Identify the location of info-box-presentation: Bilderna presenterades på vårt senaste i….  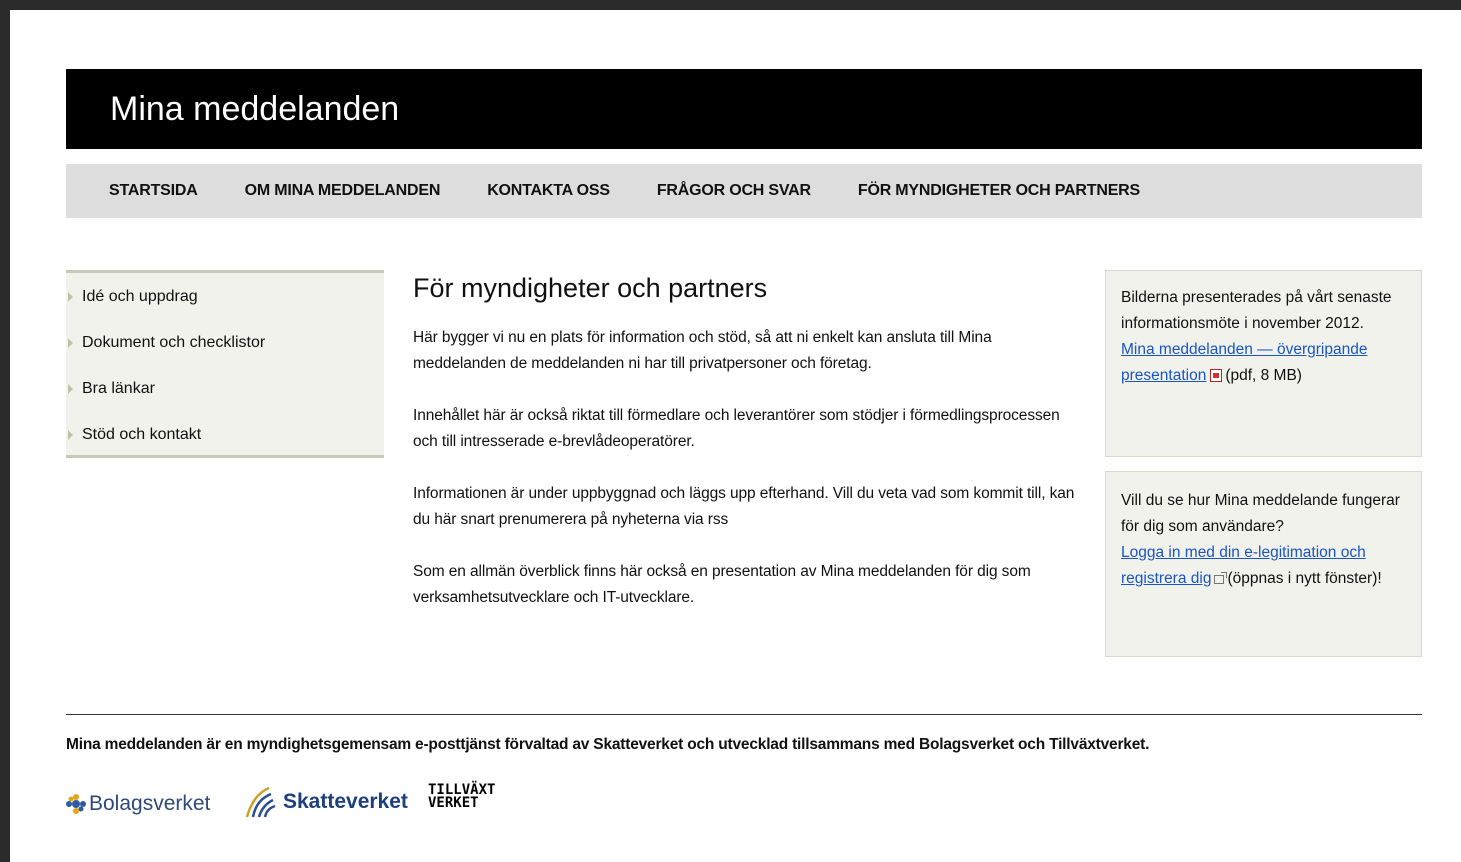
(1263, 363).